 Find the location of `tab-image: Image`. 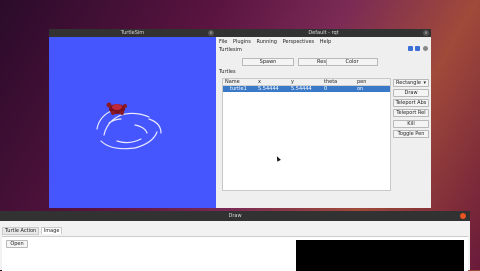

tab-image: Image is located at coordinates (51, 230).